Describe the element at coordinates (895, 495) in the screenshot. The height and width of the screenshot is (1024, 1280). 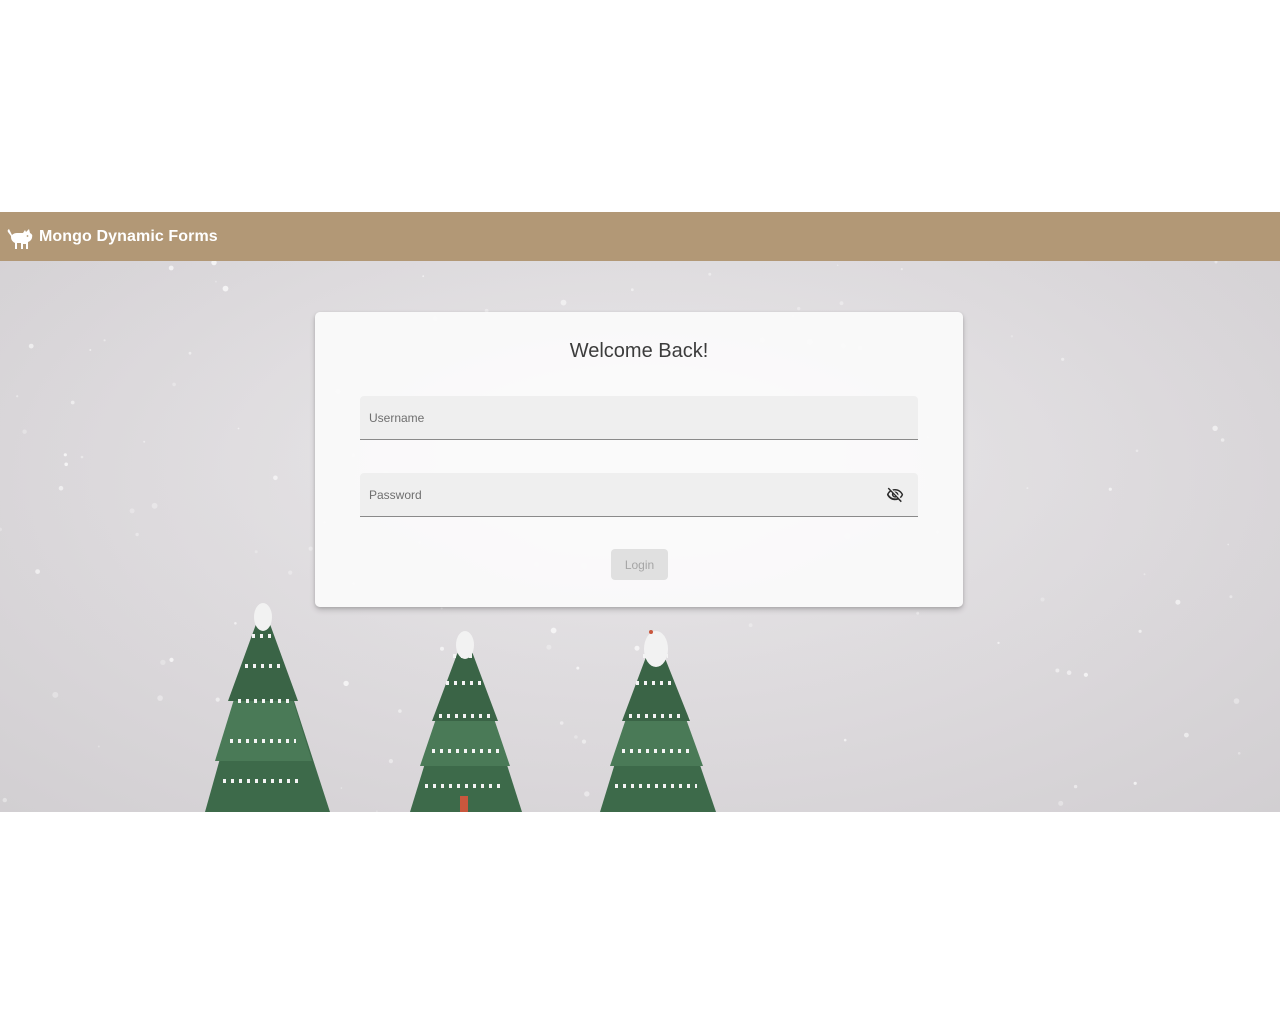
I see `visibility-off-icon` at that location.